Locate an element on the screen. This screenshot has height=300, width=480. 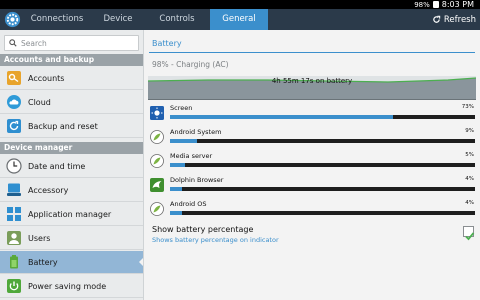
key-icon is located at coordinates (14, 78).